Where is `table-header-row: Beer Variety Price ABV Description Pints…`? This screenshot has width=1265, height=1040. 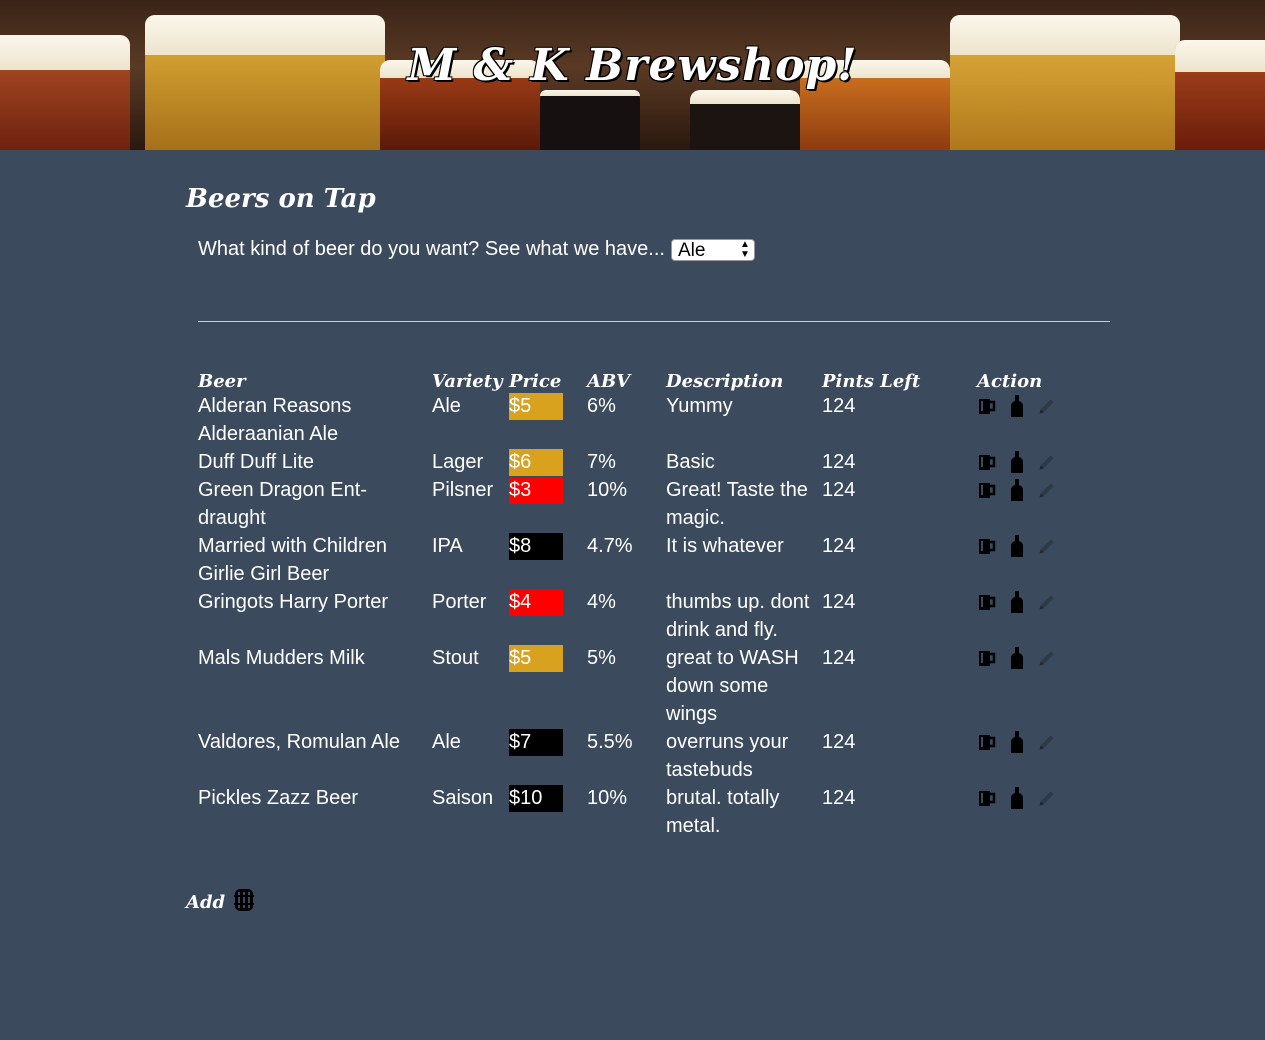
table-header-row: Beer Variety Price ABV Description Pints… is located at coordinates (654, 378).